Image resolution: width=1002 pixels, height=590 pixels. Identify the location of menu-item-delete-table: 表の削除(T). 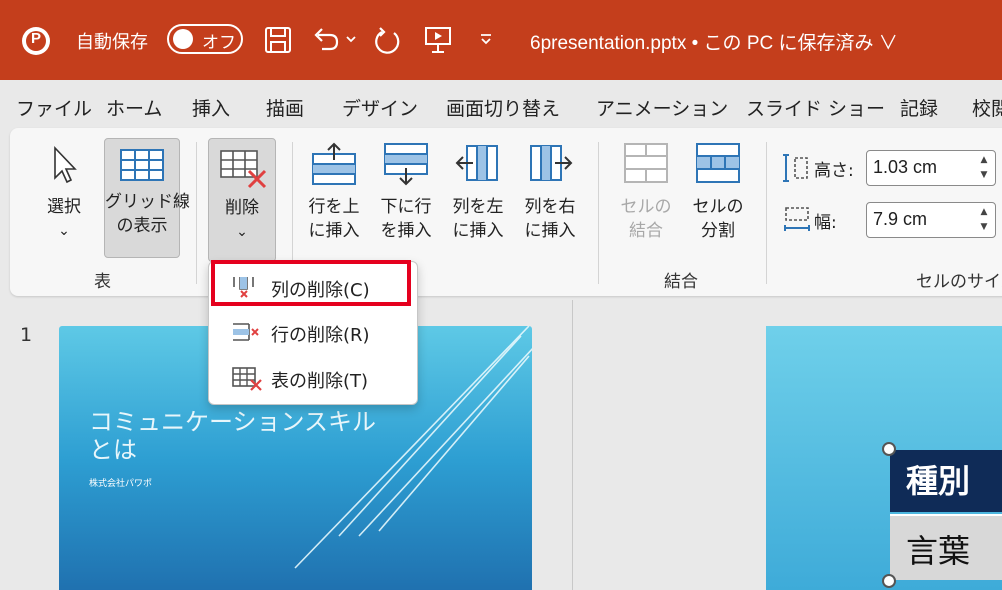
(313, 378).